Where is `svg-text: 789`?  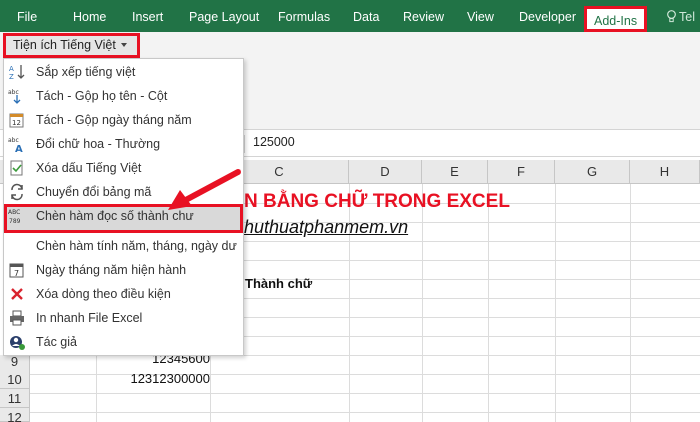
svg-text: 789 is located at coordinates (15, 221).